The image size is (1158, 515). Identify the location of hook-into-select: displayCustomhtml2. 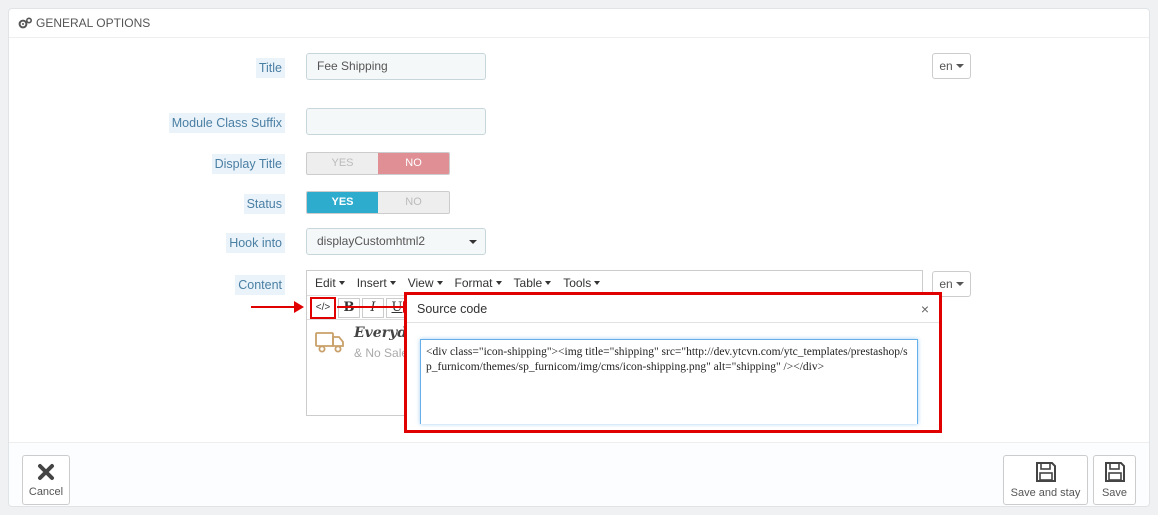
(396, 241).